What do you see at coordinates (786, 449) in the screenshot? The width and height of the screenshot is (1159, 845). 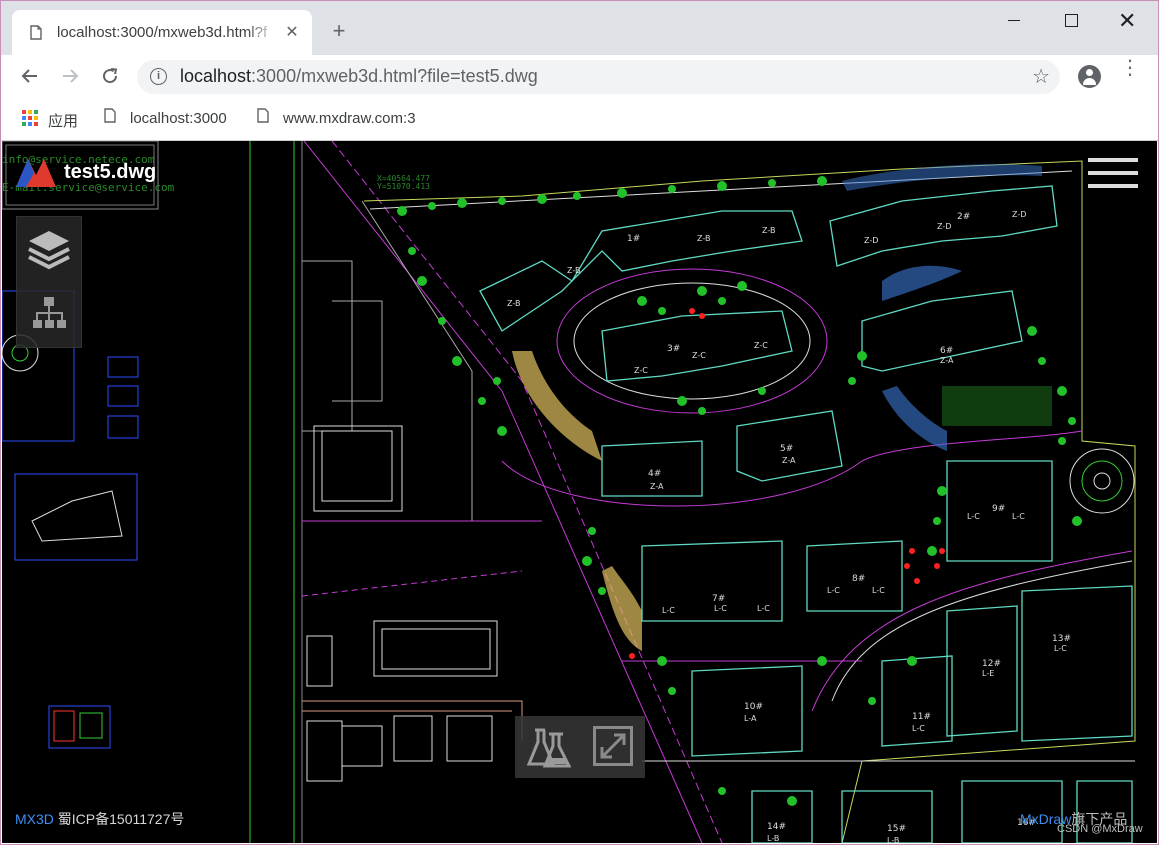 I see `svg-text: 5#` at bounding box center [786, 449].